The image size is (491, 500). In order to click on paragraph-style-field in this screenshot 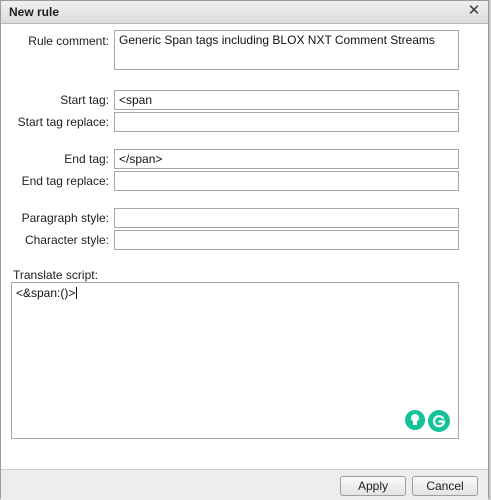, I will do `click(286, 218)`.